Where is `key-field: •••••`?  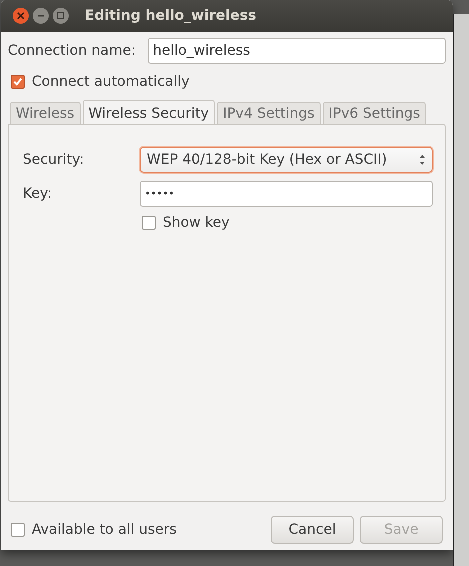 key-field: ••••• is located at coordinates (286, 194).